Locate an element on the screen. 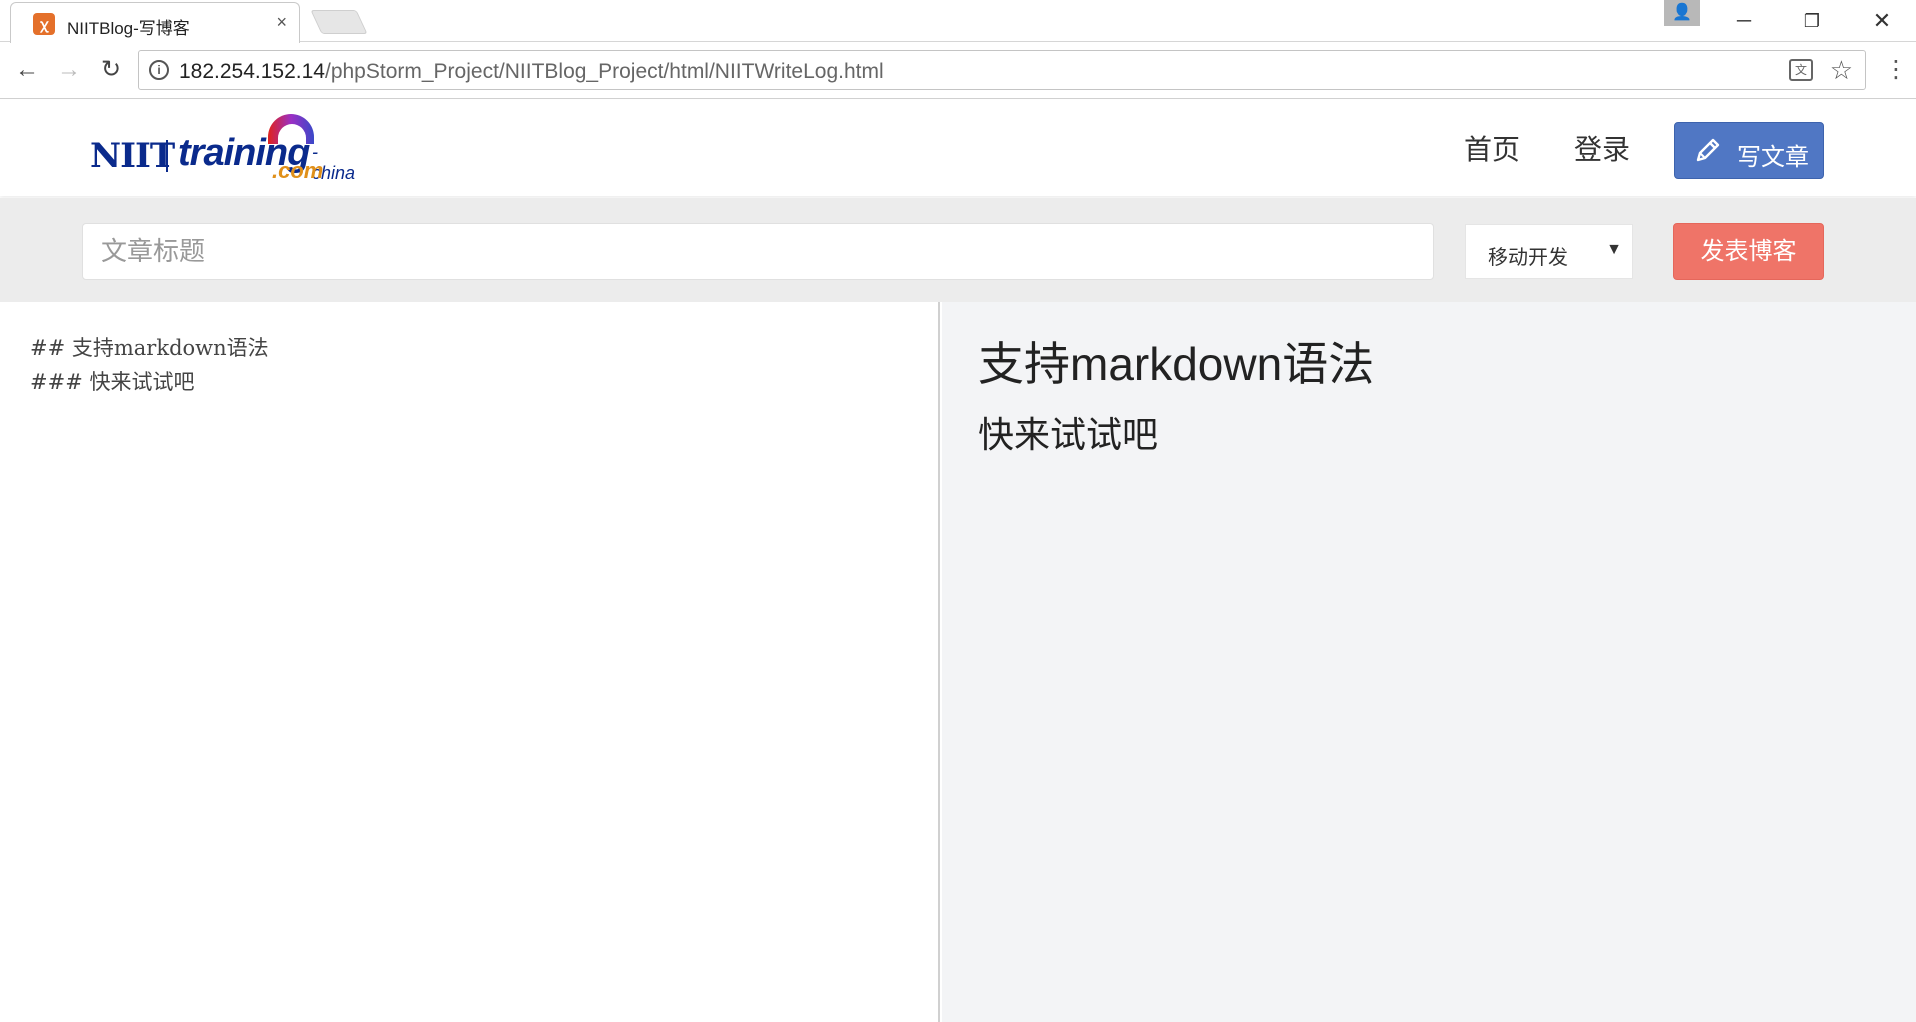  category-selected-value: 移动开发 is located at coordinates (1528, 258).